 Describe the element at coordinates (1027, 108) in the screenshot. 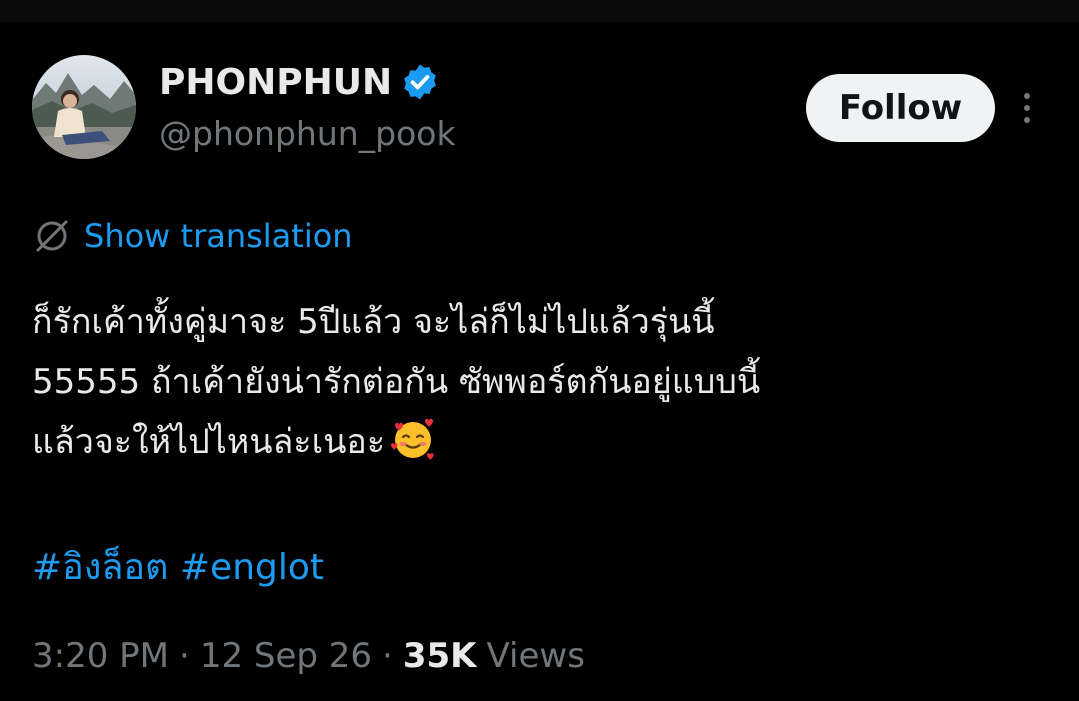

I see `more-vertical-icon` at that location.